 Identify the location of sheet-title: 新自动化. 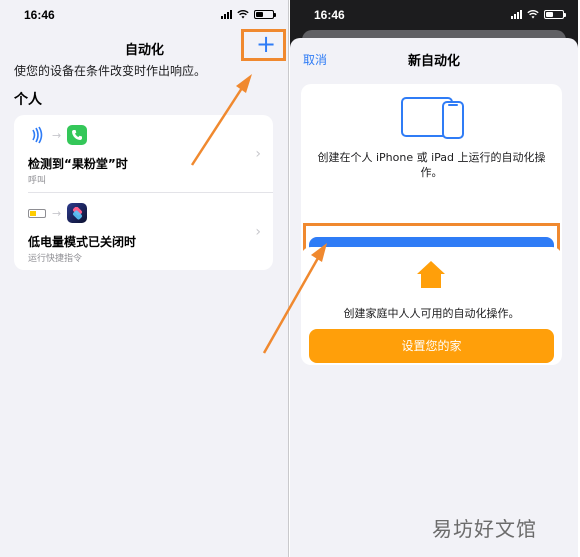
(433, 61).